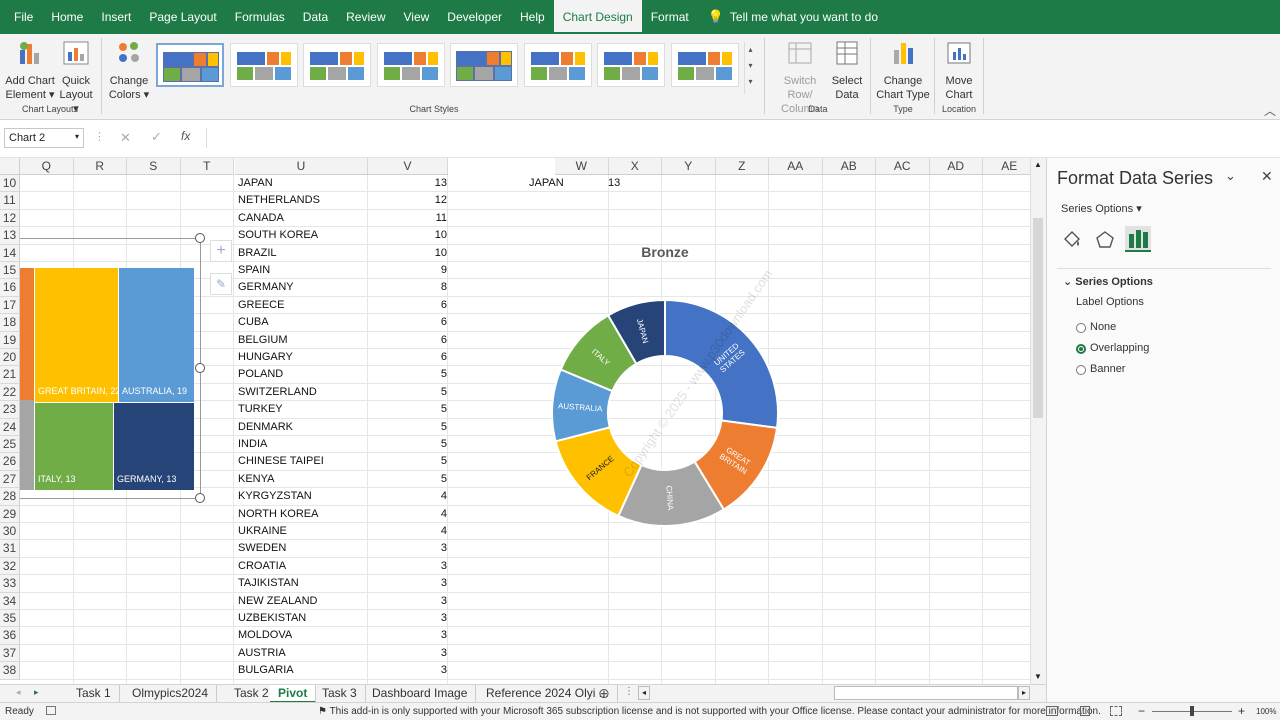  What do you see at coordinates (10, 601) in the screenshot?
I see `row-header-34: 34` at bounding box center [10, 601].